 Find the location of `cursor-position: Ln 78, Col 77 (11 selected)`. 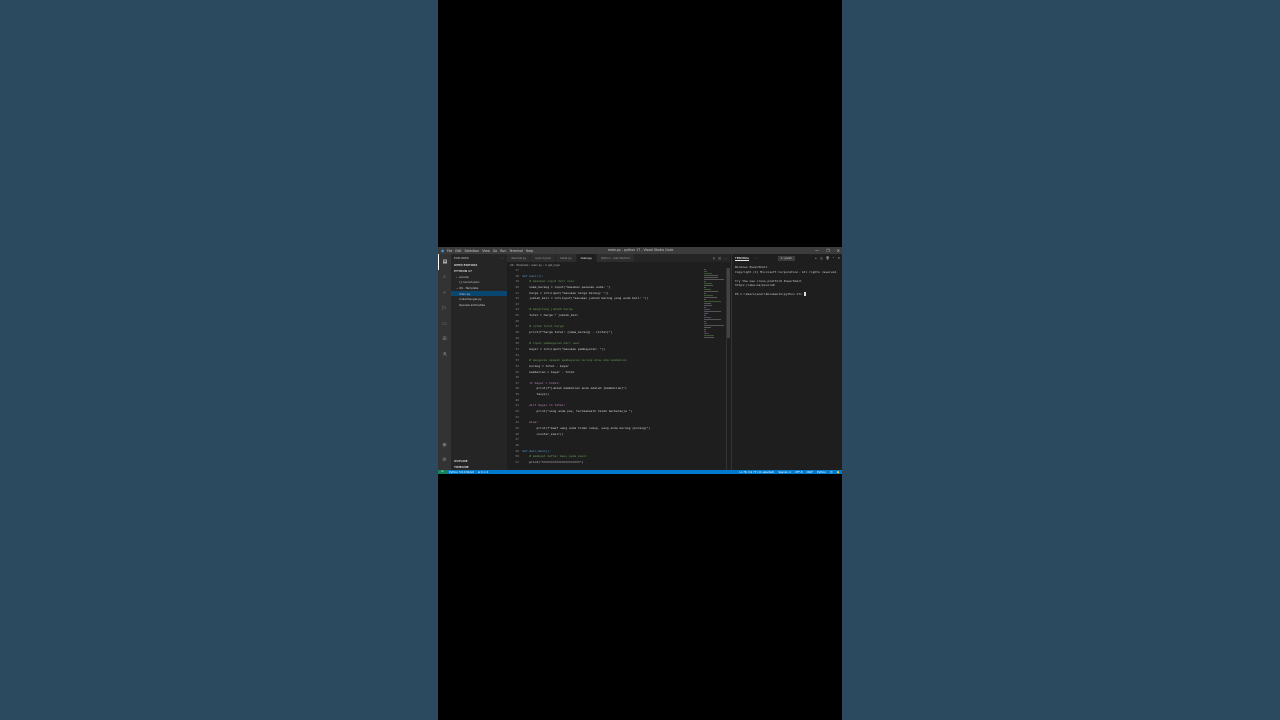

cursor-position: Ln 78, Col 77 (11 selected) is located at coordinates (756, 472).